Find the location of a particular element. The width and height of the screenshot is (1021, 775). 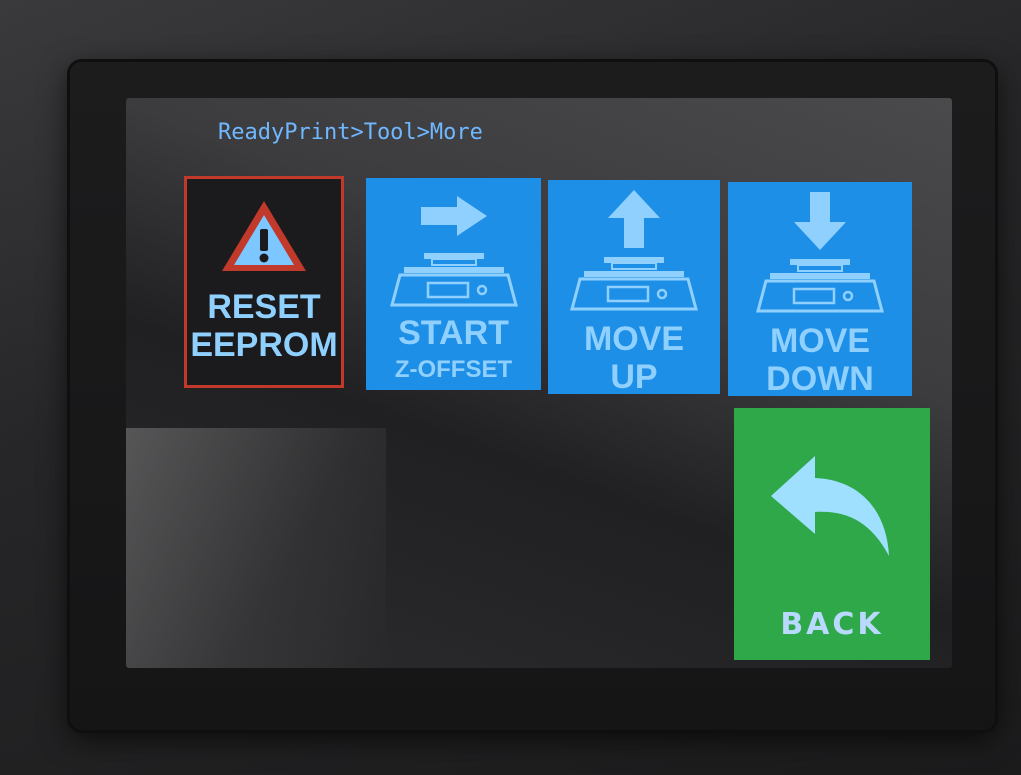

move-up-button: MOVE UP is located at coordinates (634, 287).